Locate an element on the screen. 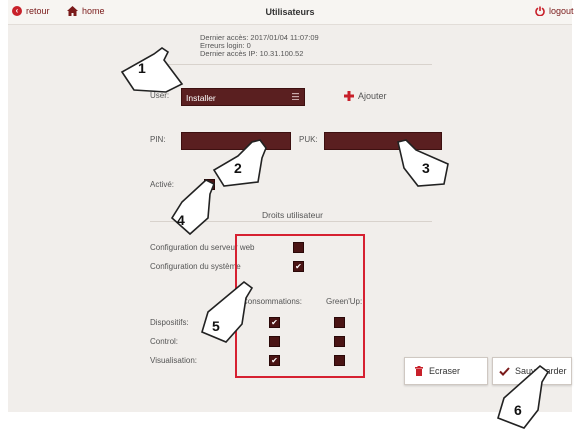 The height and width of the screenshot is (432, 581). trash-icon is located at coordinates (419, 371).